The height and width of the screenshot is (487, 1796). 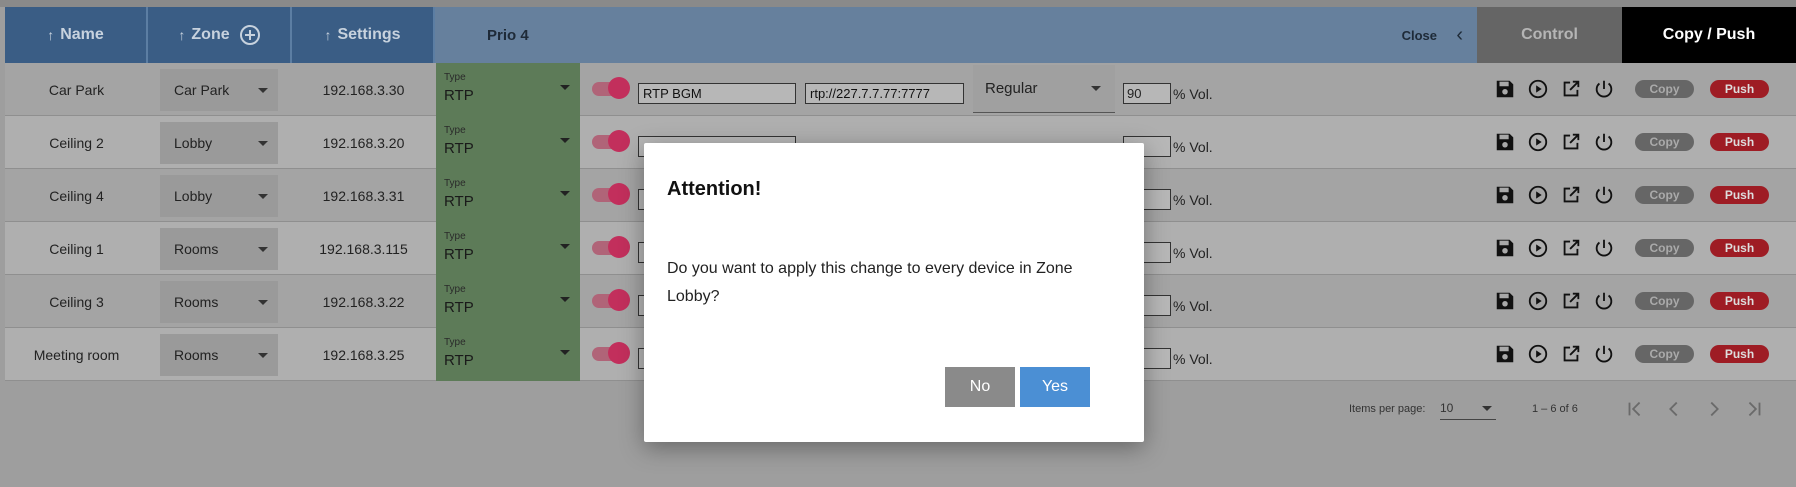 What do you see at coordinates (76, 354) in the screenshot?
I see `device-name: Meeting room` at bounding box center [76, 354].